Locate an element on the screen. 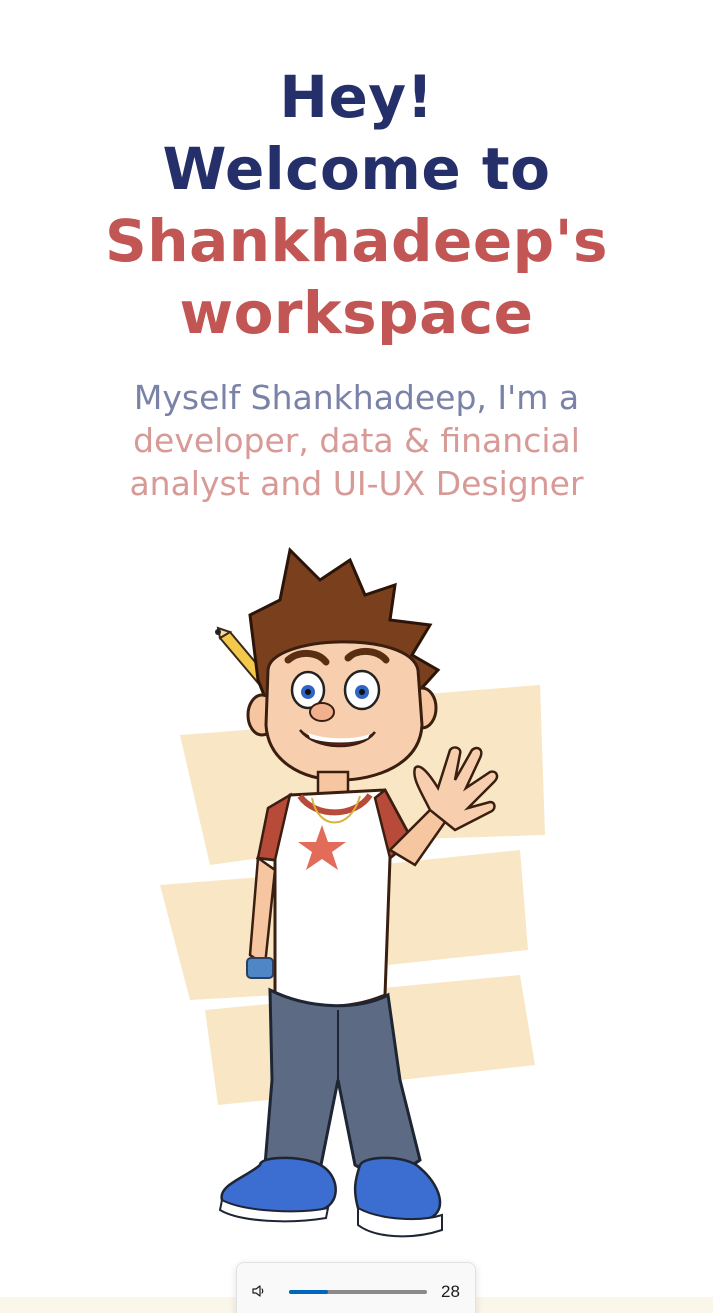 This screenshot has height=1313, width=713. volume-slider is located at coordinates (358, 1292).